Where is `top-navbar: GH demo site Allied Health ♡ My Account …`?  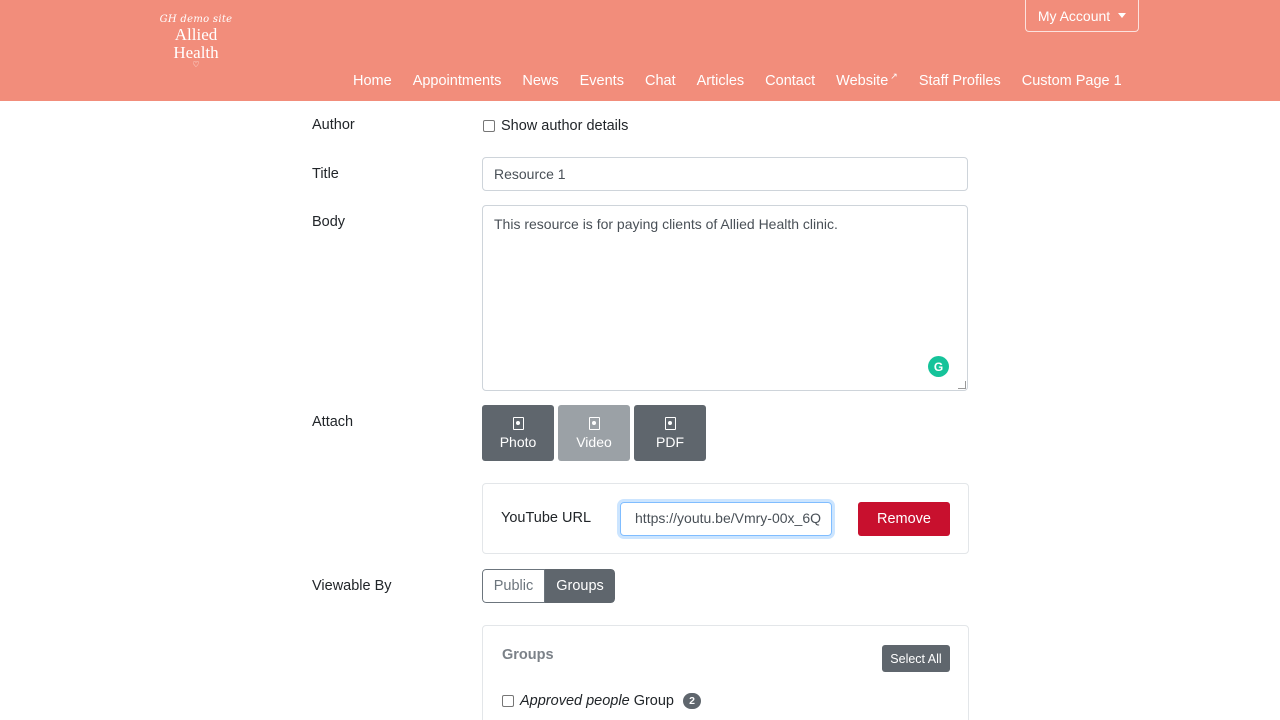 top-navbar: GH demo site Allied Health ♡ My Account … is located at coordinates (640, 50).